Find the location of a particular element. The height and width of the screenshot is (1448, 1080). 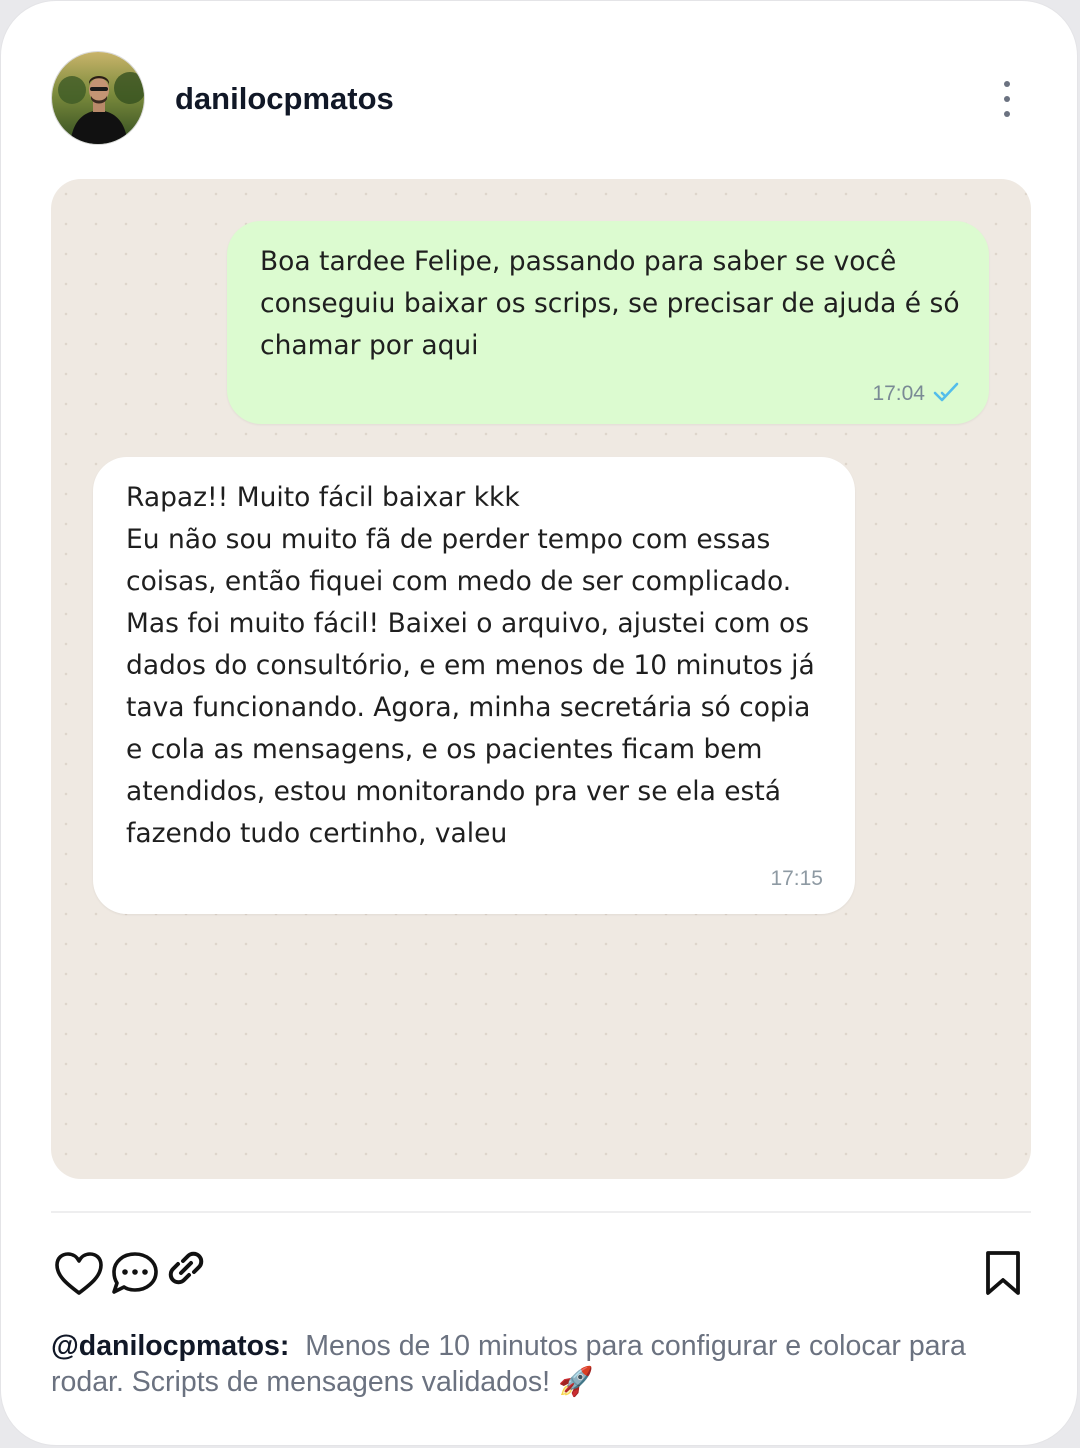

post-actions is located at coordinates (541, 1273).